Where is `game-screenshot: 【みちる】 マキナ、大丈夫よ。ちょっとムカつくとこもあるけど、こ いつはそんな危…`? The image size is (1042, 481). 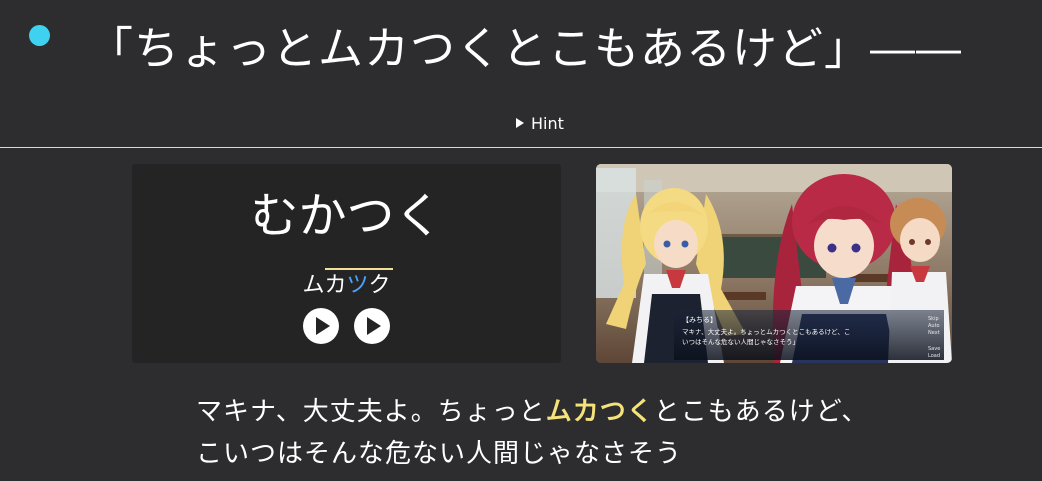 game-screenshot: 【みちる】 マキナ、大丈夫よ。ちょっとムカつくとこもあるけど、こ いつはそんな危… is located at coordinates (774, 263).